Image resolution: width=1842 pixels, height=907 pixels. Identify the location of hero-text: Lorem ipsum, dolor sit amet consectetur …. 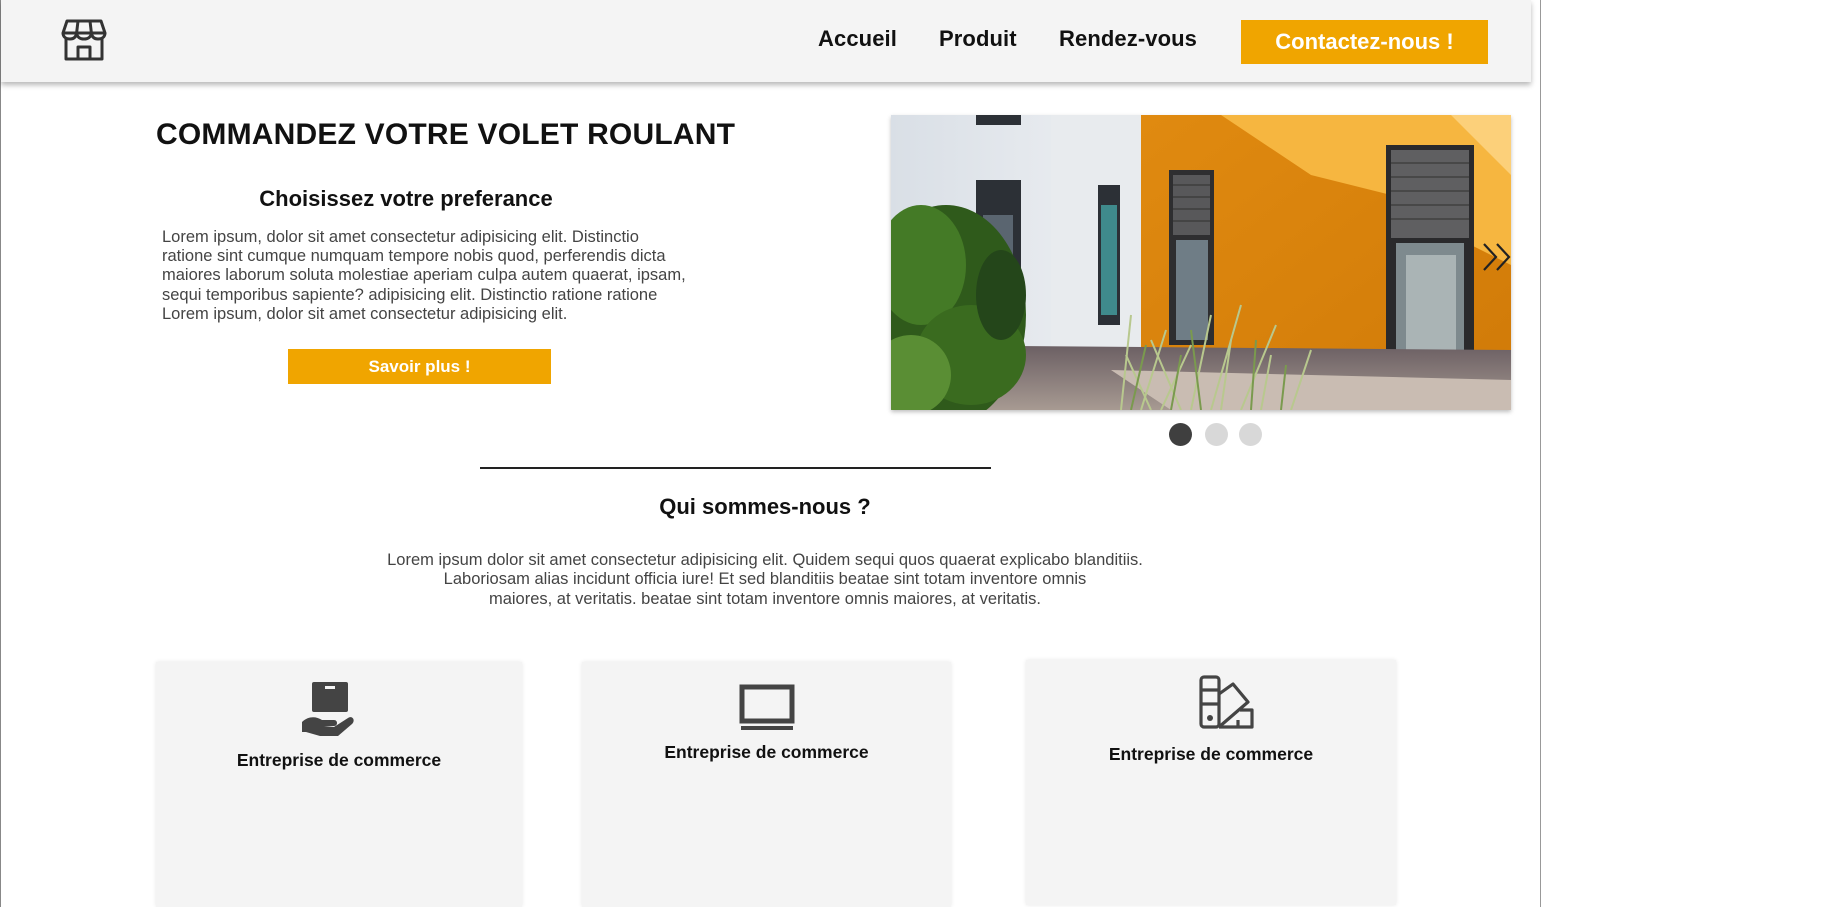
(424, 275).